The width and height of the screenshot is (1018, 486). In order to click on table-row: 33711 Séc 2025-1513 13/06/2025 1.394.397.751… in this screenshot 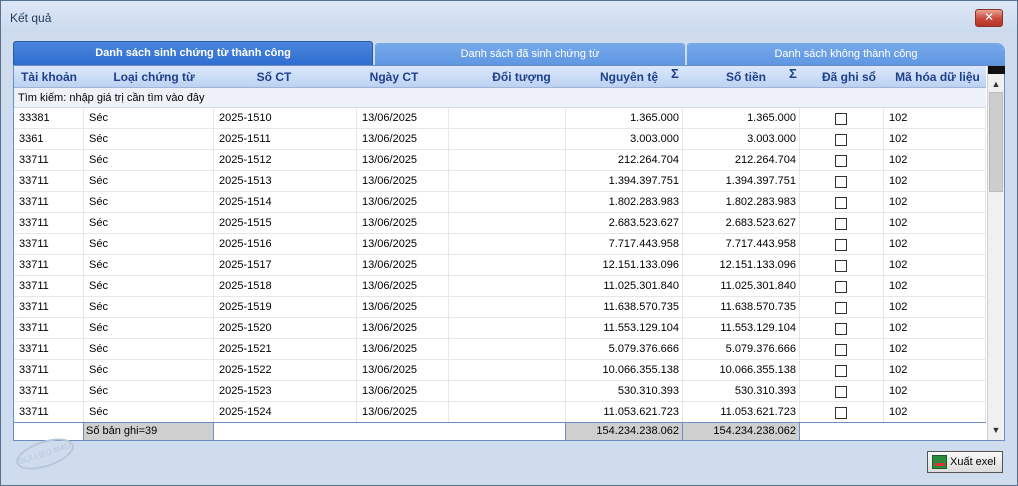, I will do `click(500, 181)`.